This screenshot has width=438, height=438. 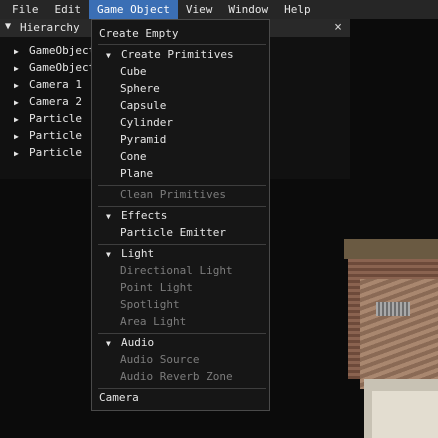 I want to click on menu-item-cylinder: Cylinder, so click(x=180, y=123).